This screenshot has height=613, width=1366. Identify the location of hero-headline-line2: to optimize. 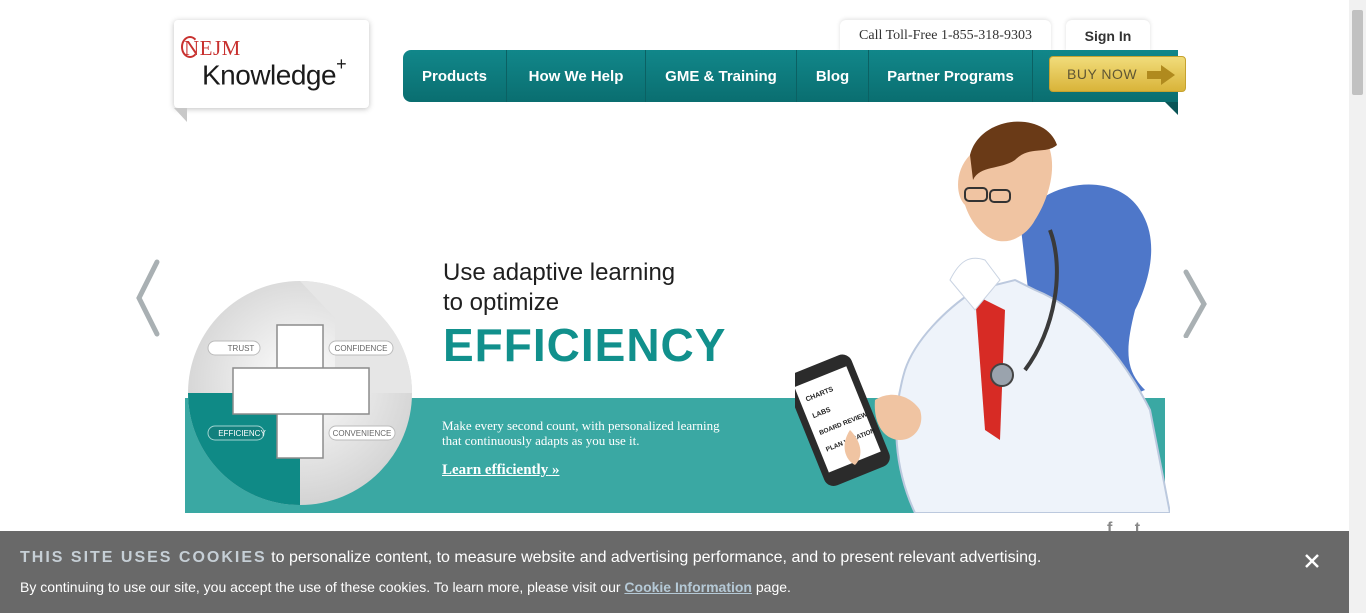
(501, 302).